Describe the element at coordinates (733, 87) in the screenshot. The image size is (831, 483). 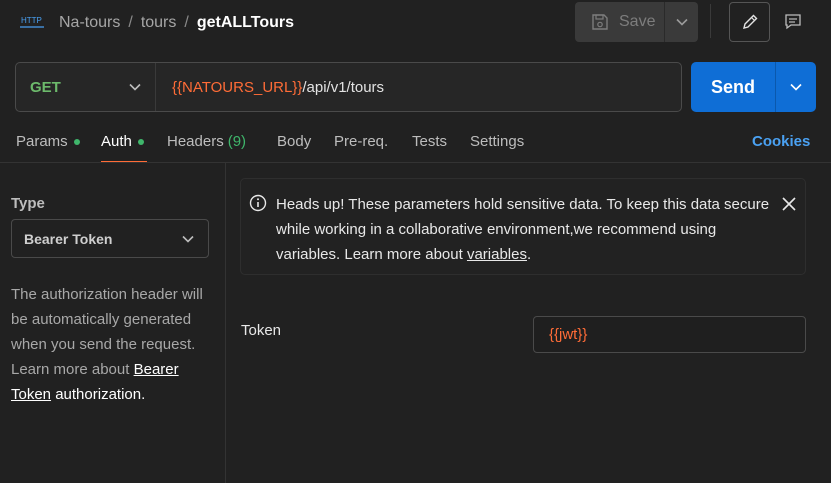
I see `send-button: Send` at that location.